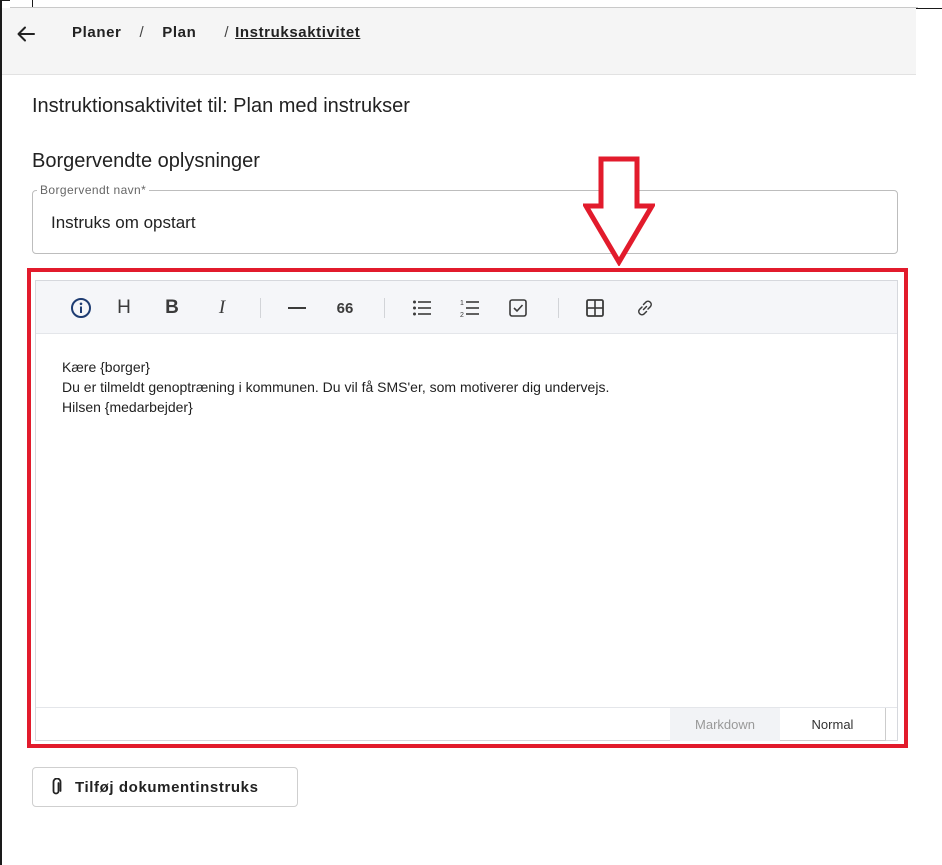  What do you see at coordinates (725, 724) in the screenshot?
I see `mode-tab-markdown: Markdown` at bounding box center [725, 724].